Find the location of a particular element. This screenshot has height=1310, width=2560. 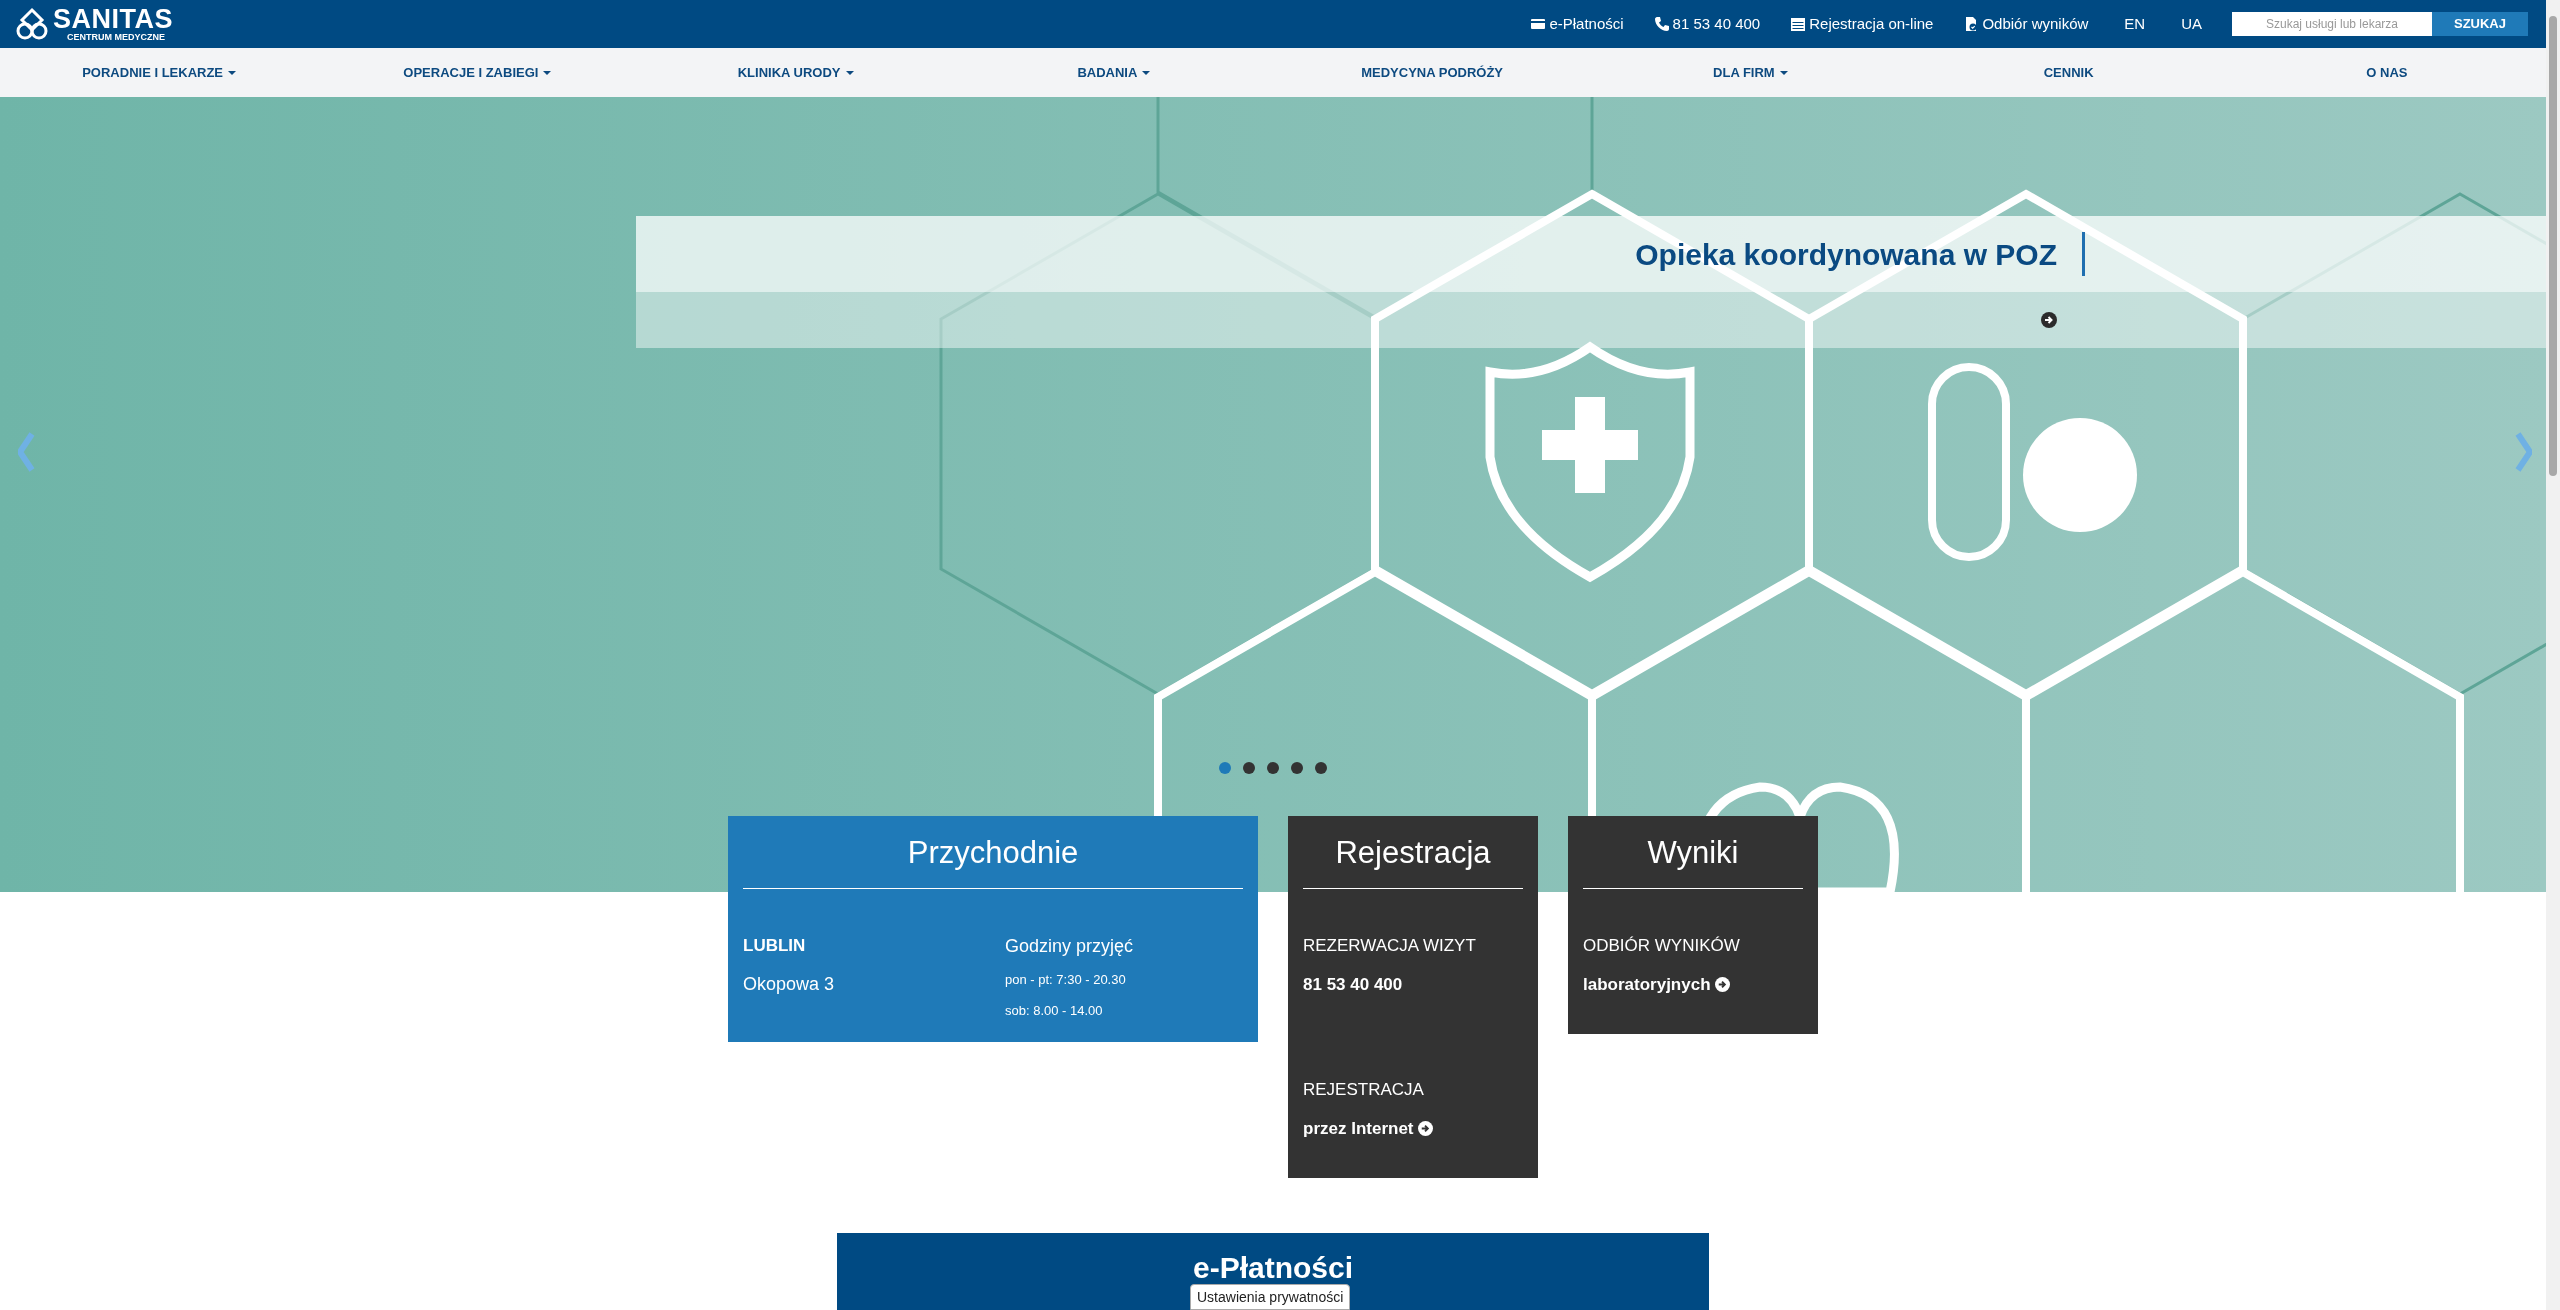

logo-name: SANITAS is located at coordinates (113, 19).